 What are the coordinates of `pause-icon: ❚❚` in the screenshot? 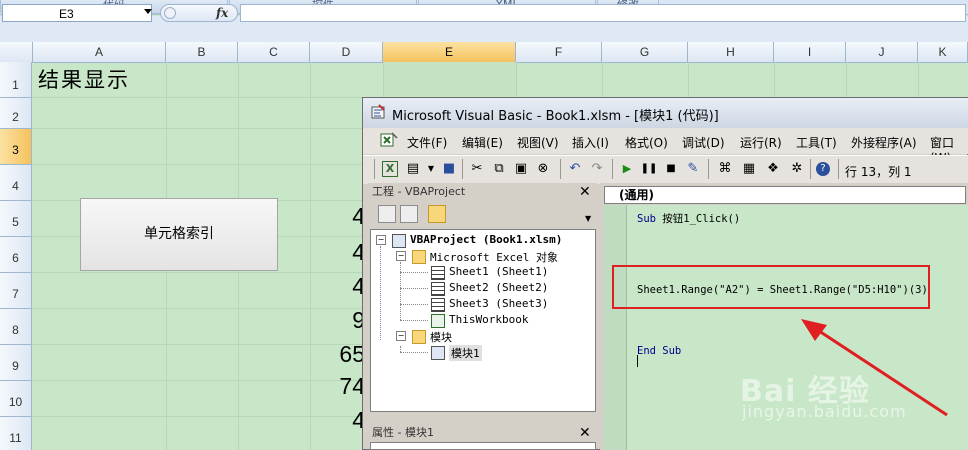 It's located at (649, 169).